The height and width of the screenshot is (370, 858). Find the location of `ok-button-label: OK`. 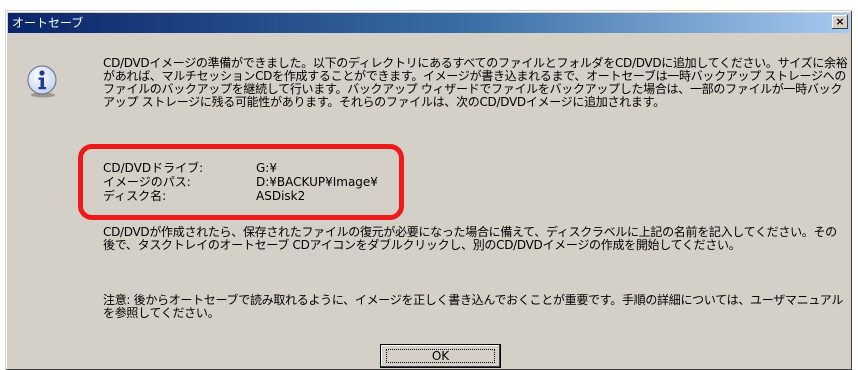

ok-button-label: OK is located at coordinates (440, 356).